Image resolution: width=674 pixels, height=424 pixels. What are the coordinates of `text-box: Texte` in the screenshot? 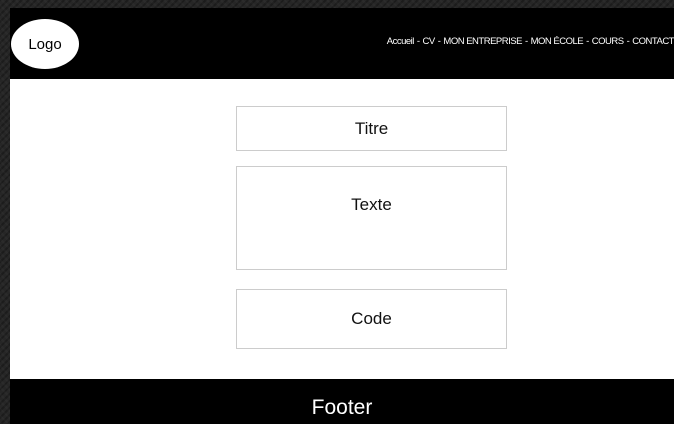 It's located at (371, 218).